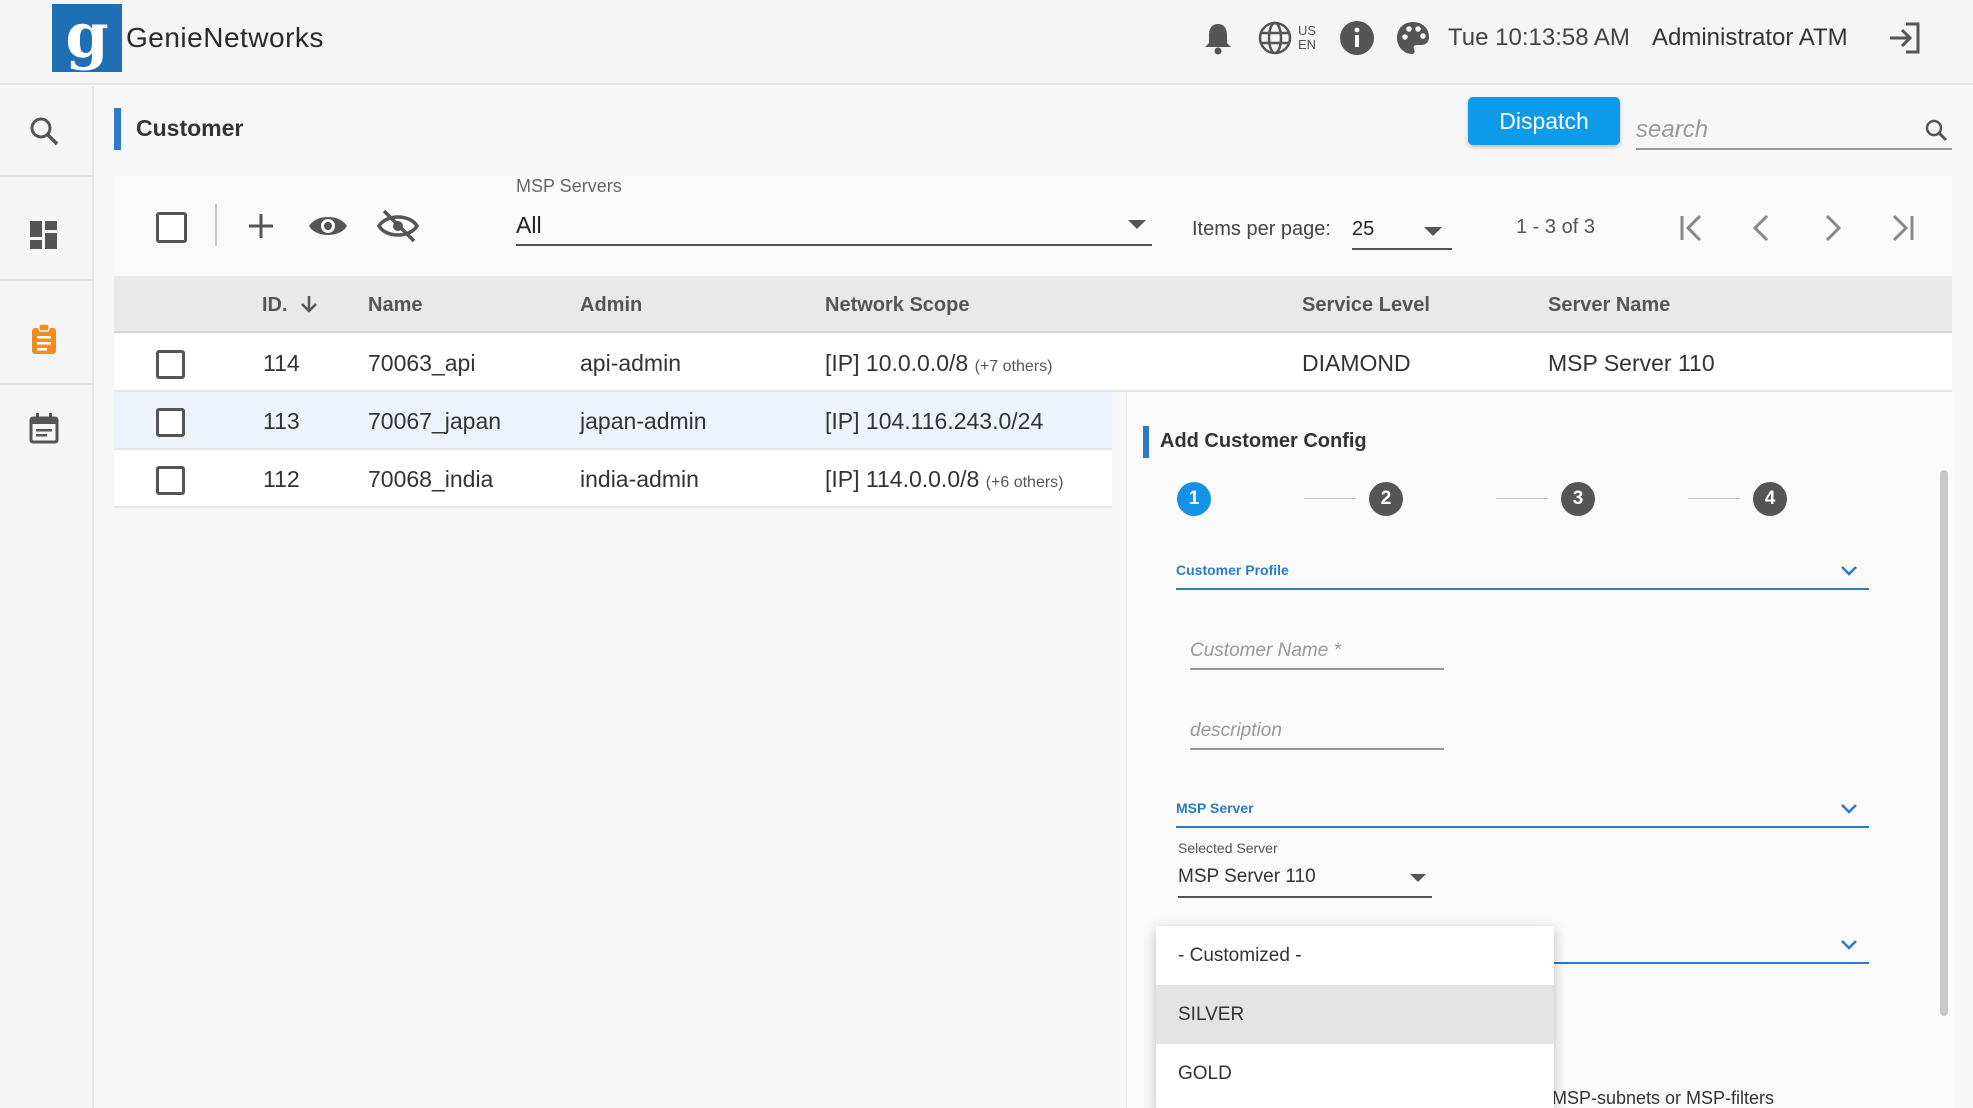 The image size is (1973, 1108). I want to click on column-header-name: Name, so click(395, 305).